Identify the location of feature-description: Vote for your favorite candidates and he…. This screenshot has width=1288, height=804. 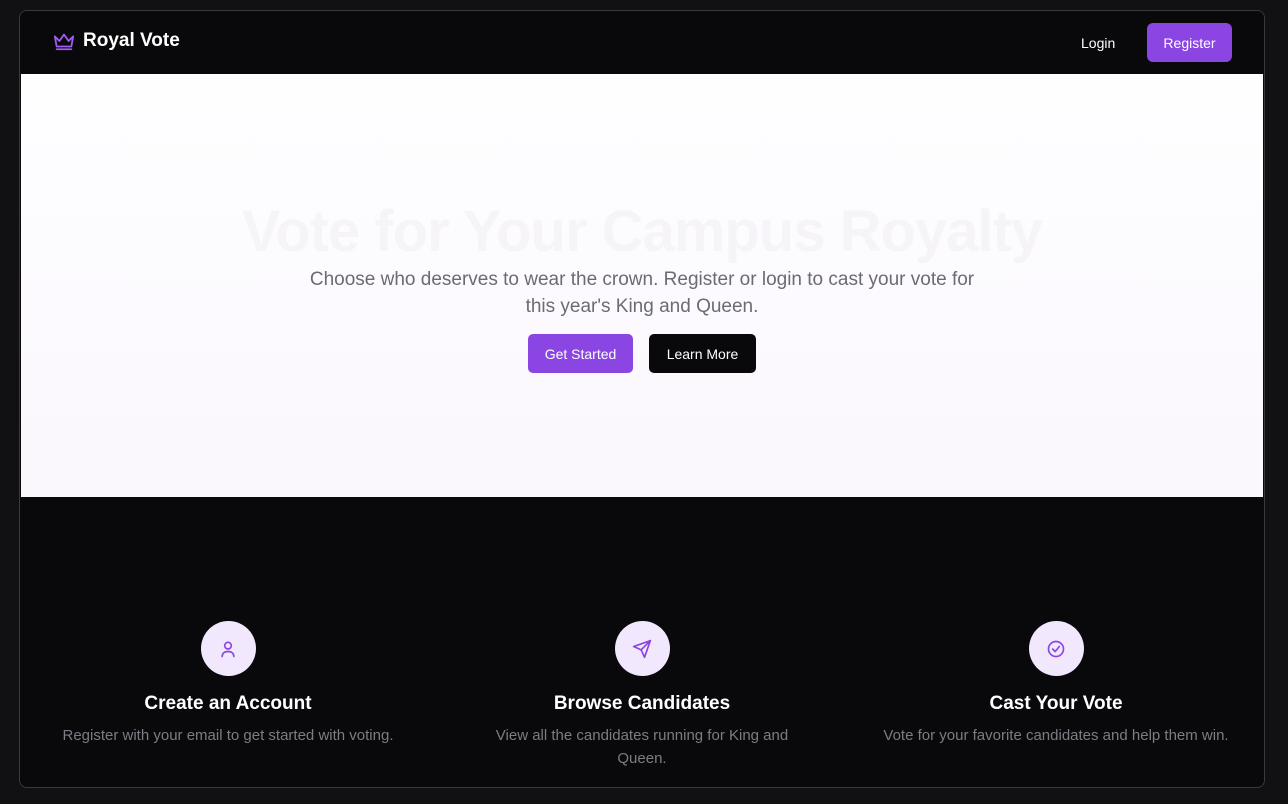
(1056, 735).